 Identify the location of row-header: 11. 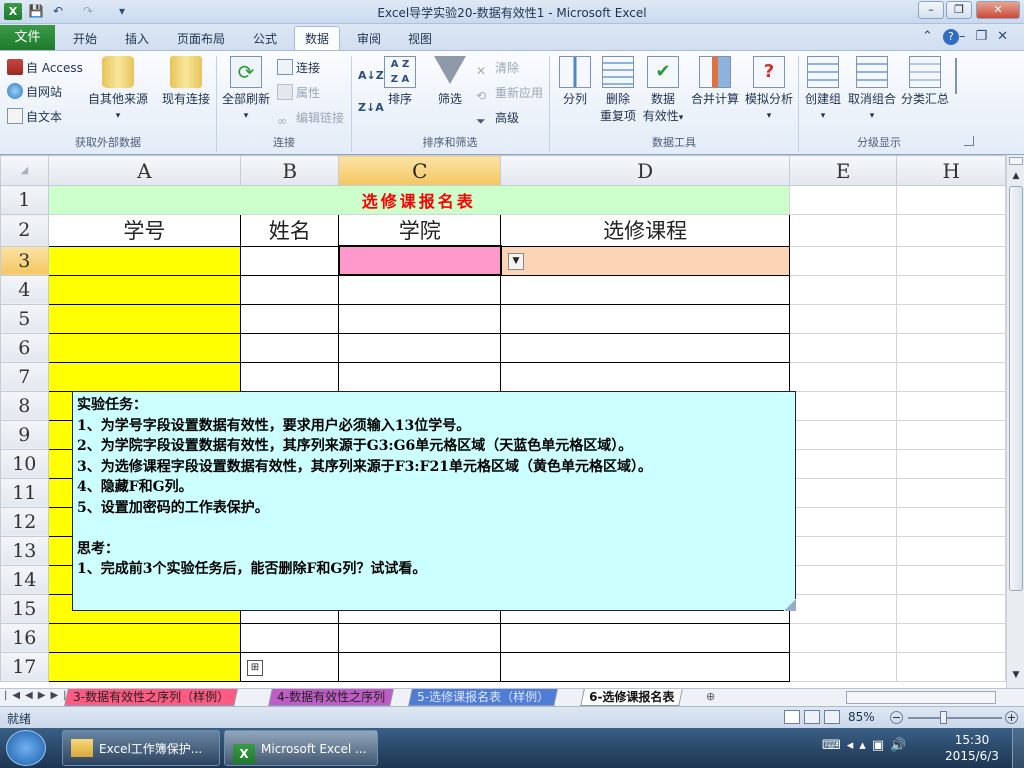
(24, 492).